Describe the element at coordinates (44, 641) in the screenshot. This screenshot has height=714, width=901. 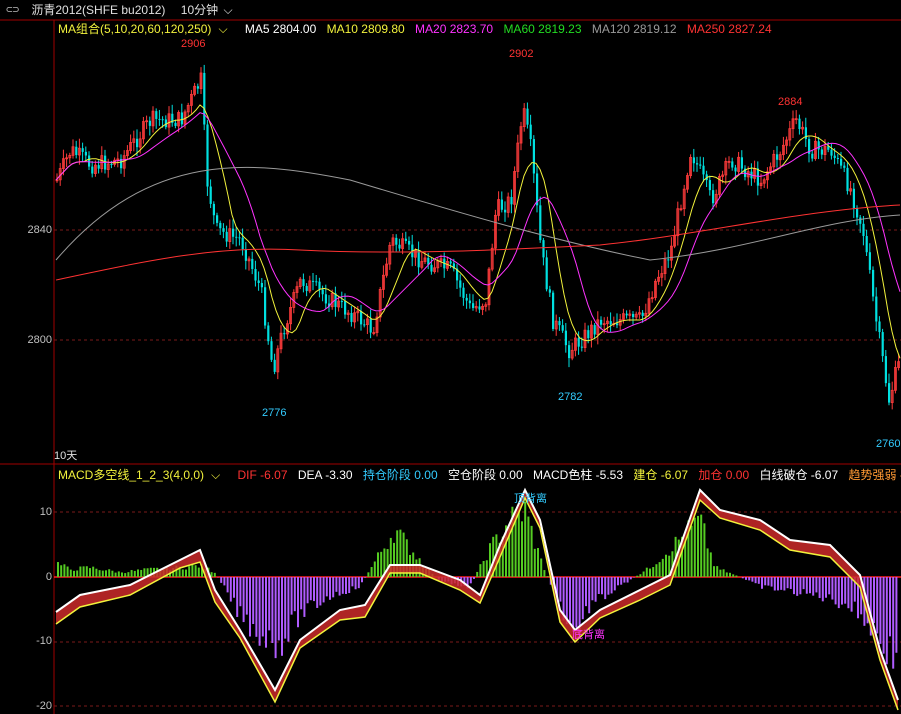
I see `macd-axis-label: -10` at that location.